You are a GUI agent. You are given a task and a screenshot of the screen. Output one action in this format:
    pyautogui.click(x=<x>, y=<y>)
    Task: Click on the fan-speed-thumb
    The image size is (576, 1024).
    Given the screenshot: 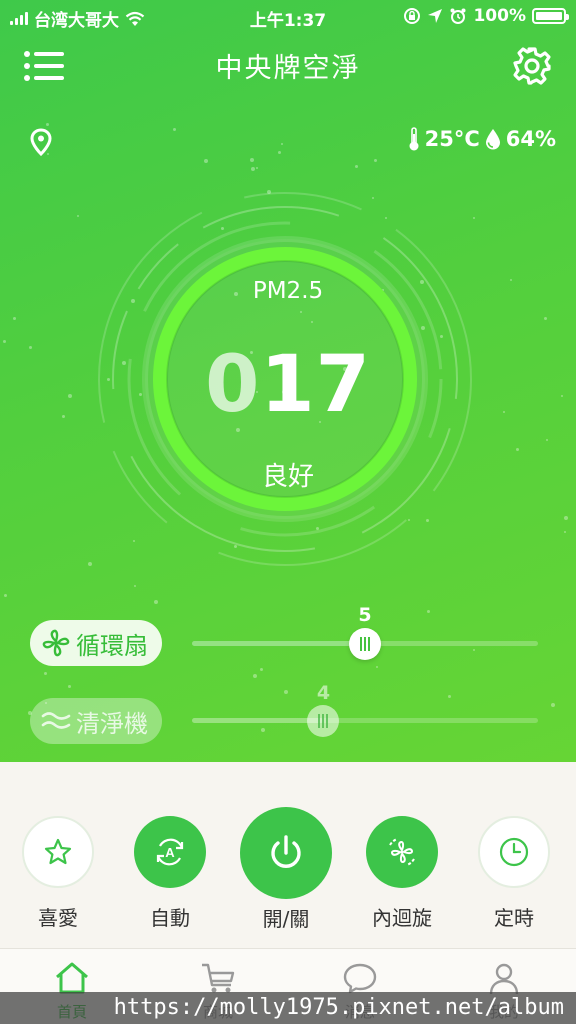 What is the action you would take?
    pyautogui.click(x=365, y=644)
    